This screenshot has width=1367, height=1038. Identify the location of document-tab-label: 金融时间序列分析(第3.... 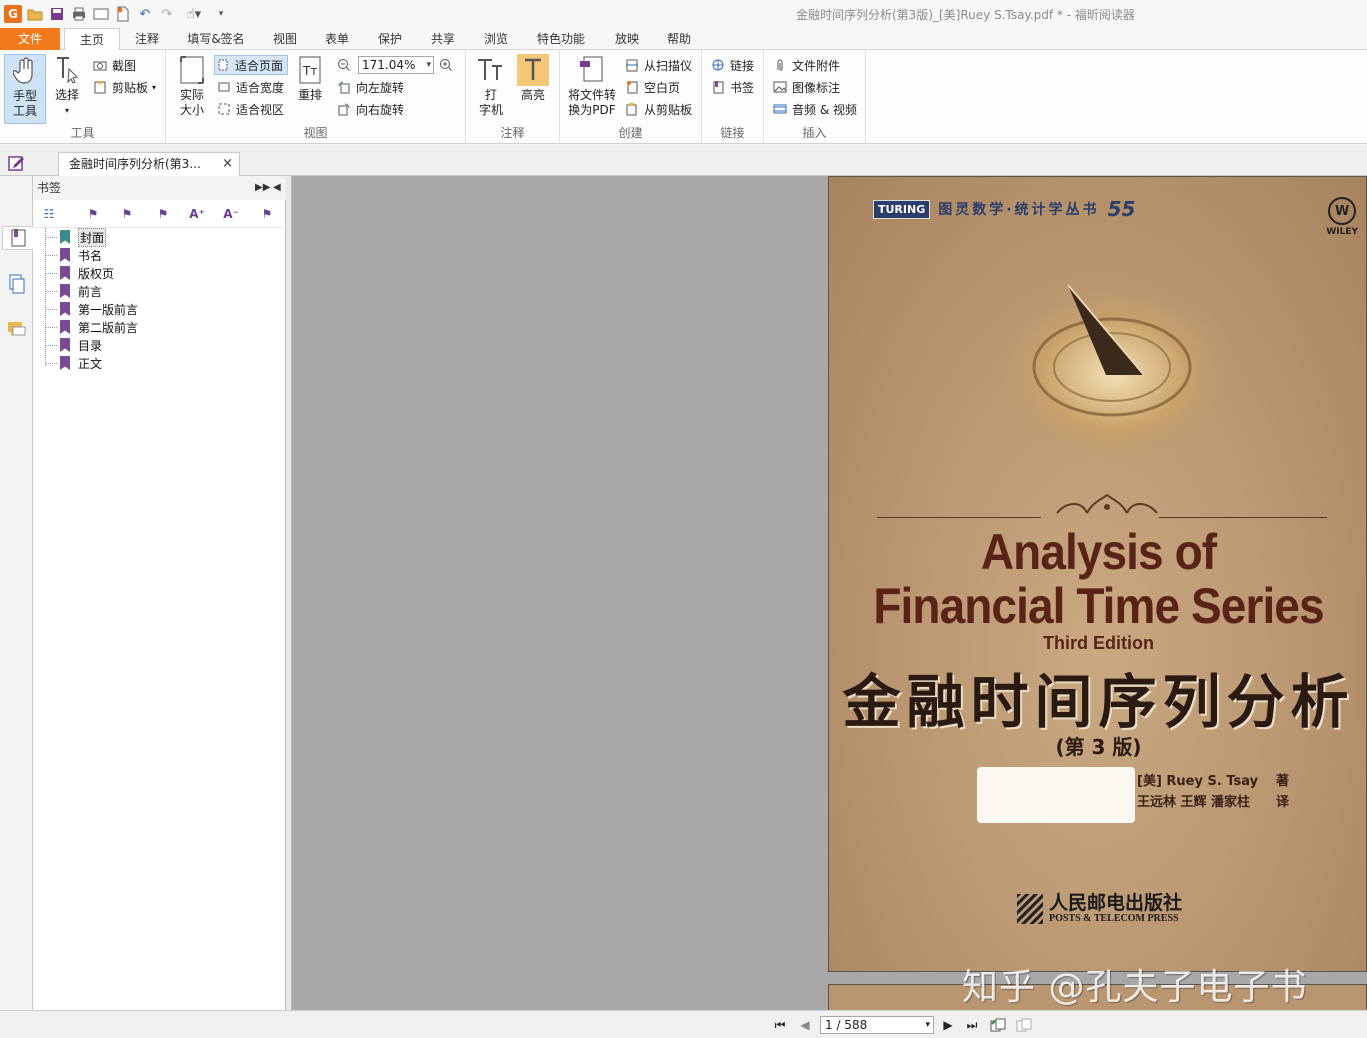
(135, 164).